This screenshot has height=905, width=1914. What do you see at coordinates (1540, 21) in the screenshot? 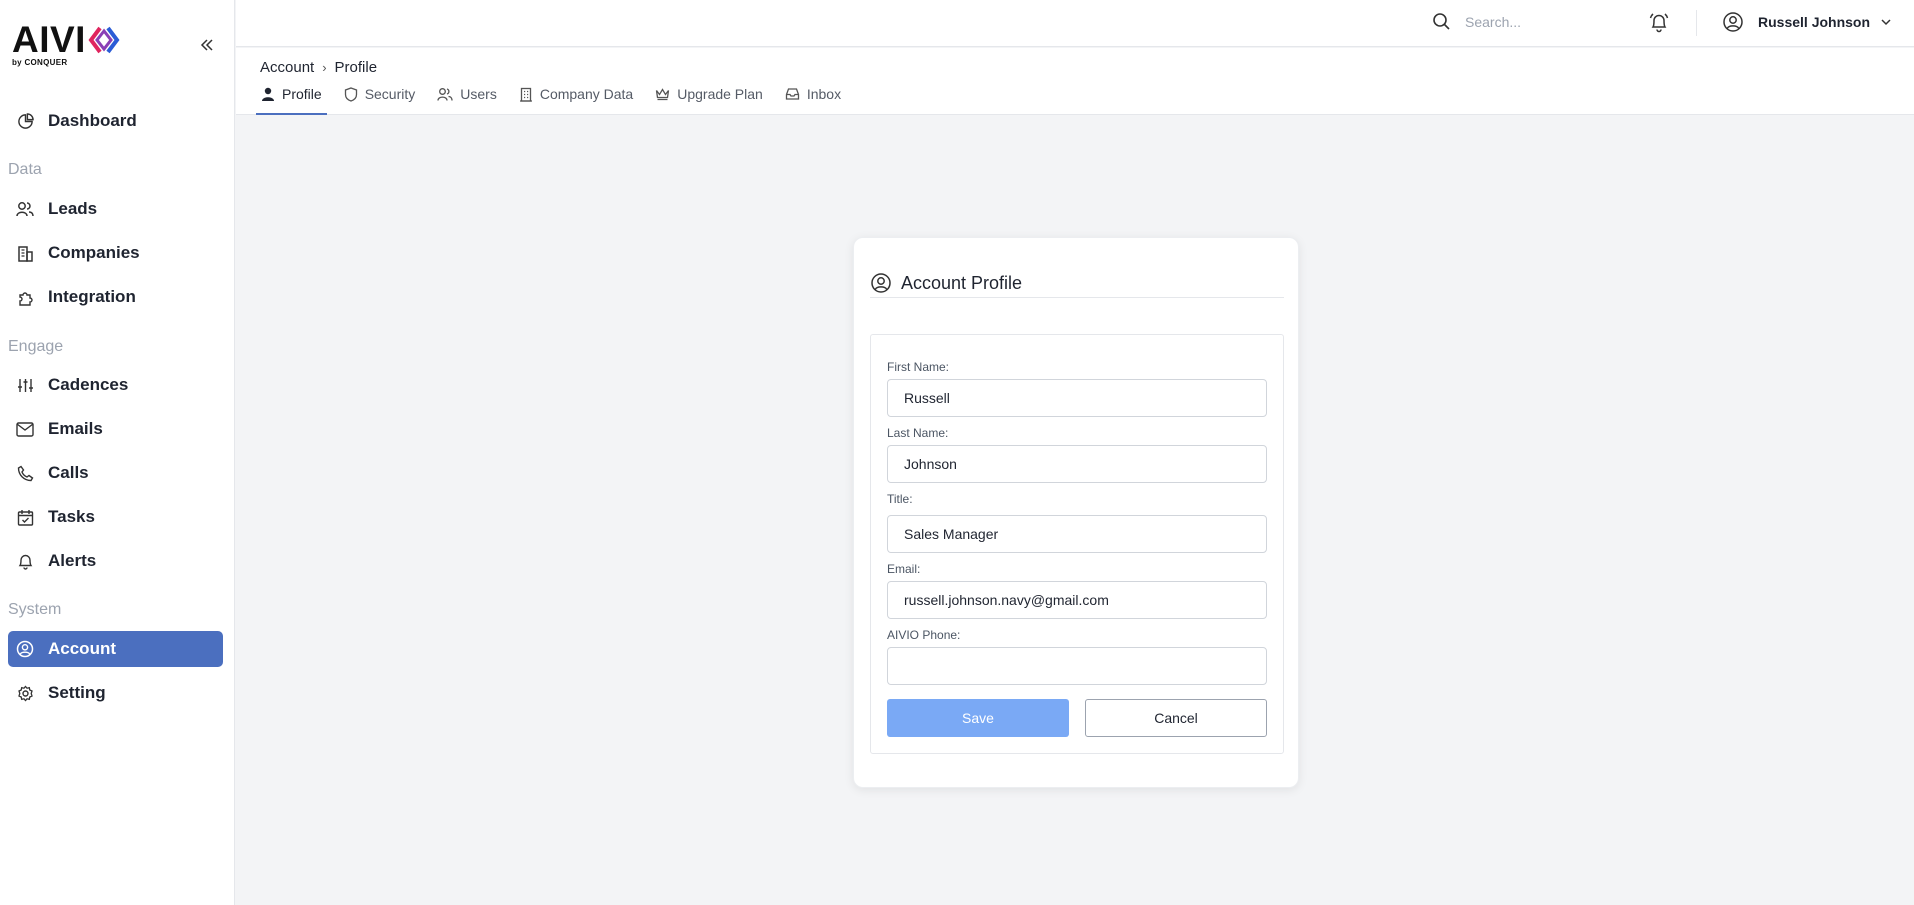
I see `search-input` at bounding box center [1540, 21].